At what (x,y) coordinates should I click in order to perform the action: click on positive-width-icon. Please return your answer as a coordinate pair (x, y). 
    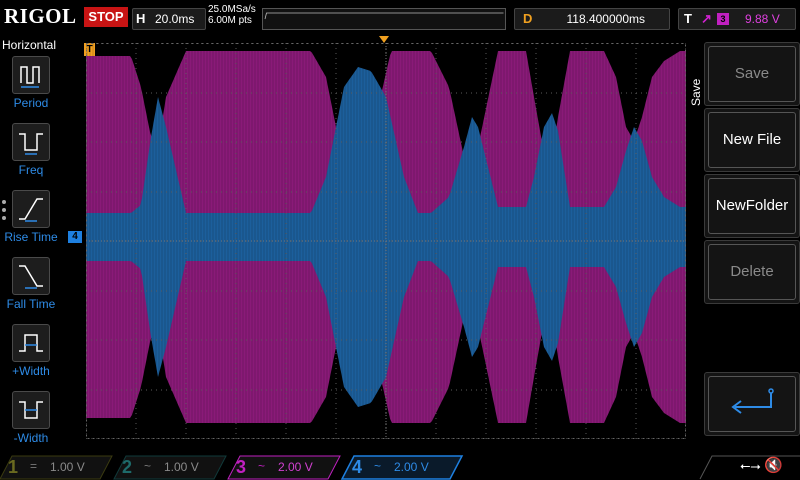
    Looking at the image, I should click on (31, 343).